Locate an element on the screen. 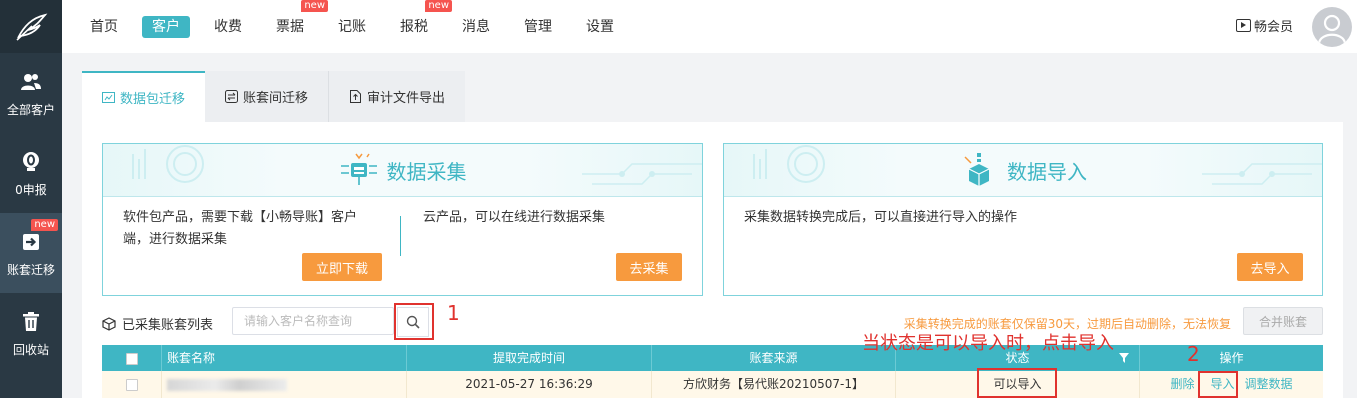  sidebar-item-all-customers: 全部客户 is located at coordinates (31, 93).